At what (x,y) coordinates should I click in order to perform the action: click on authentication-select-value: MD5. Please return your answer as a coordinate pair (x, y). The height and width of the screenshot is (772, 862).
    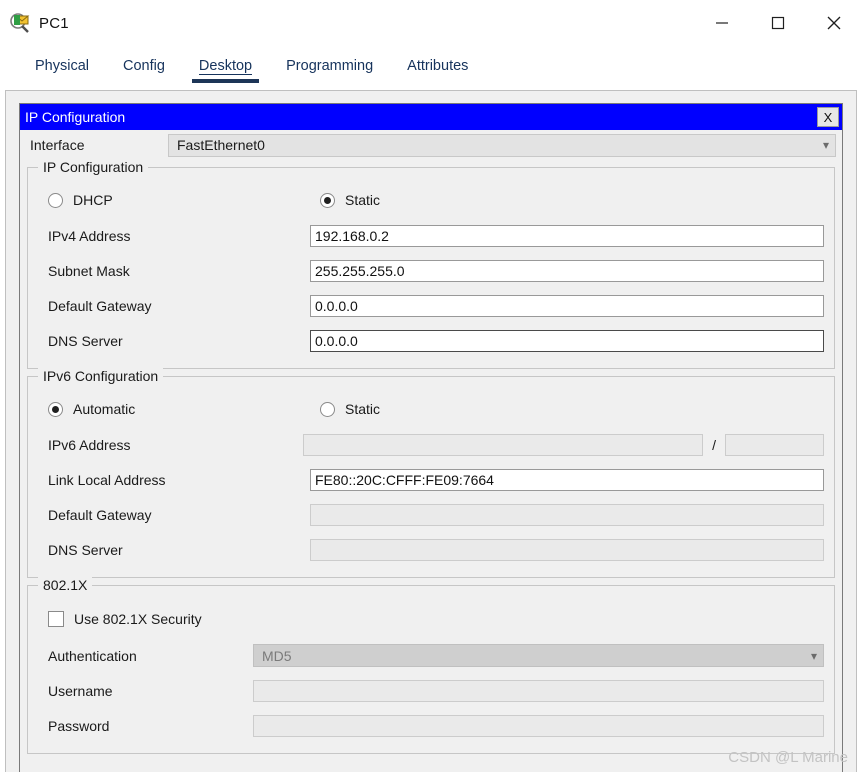
    Looking at the image, I should click on (277, 655).